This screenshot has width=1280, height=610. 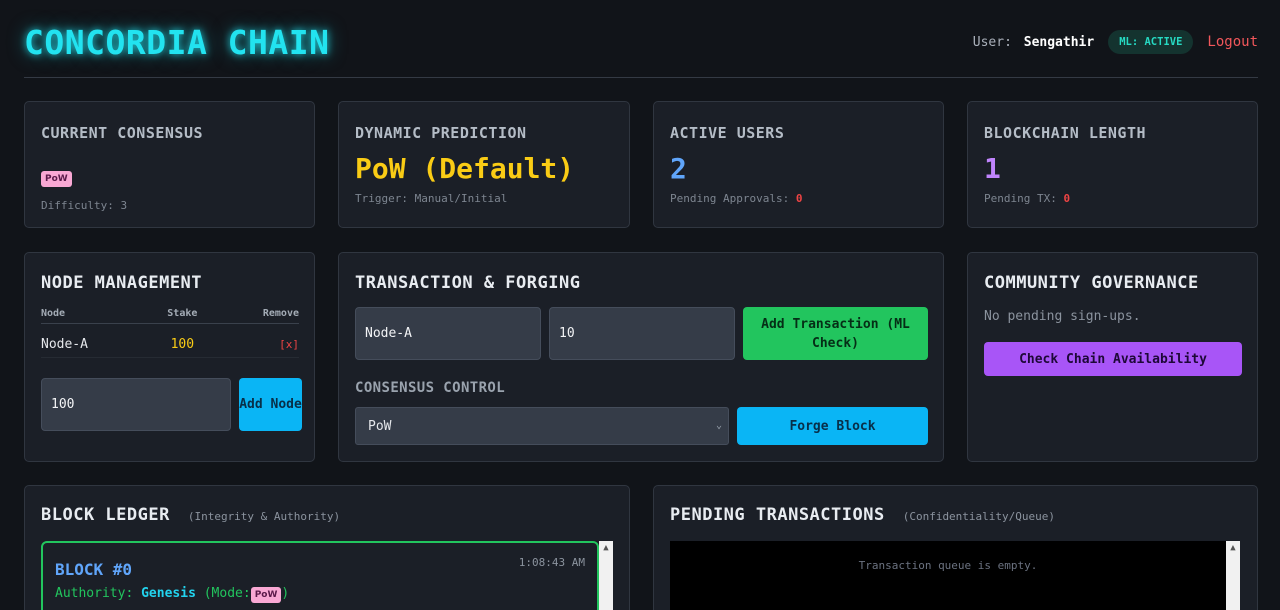 What do you see at coordinates (606, 575) in the screenshot?
I see `ledger-scrollbar: ▲` at bounding box center [606, 575].